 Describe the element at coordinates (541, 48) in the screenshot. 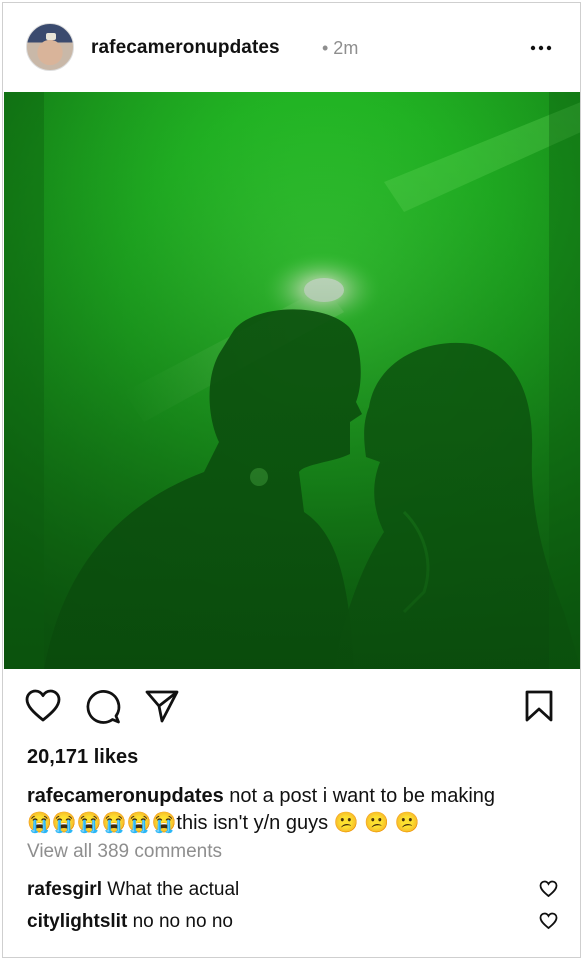

I see `more-options-icon` at that location.